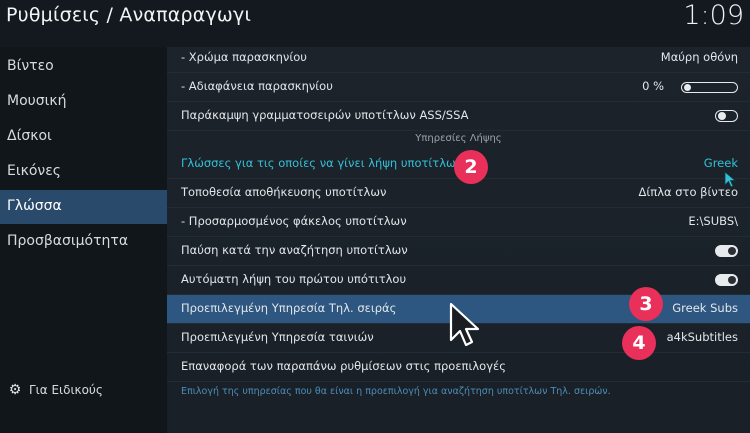 This screenshot has width=750, height=433. I want to click on sidebar-item-discs: Δίσκοι, so click(83, 137).